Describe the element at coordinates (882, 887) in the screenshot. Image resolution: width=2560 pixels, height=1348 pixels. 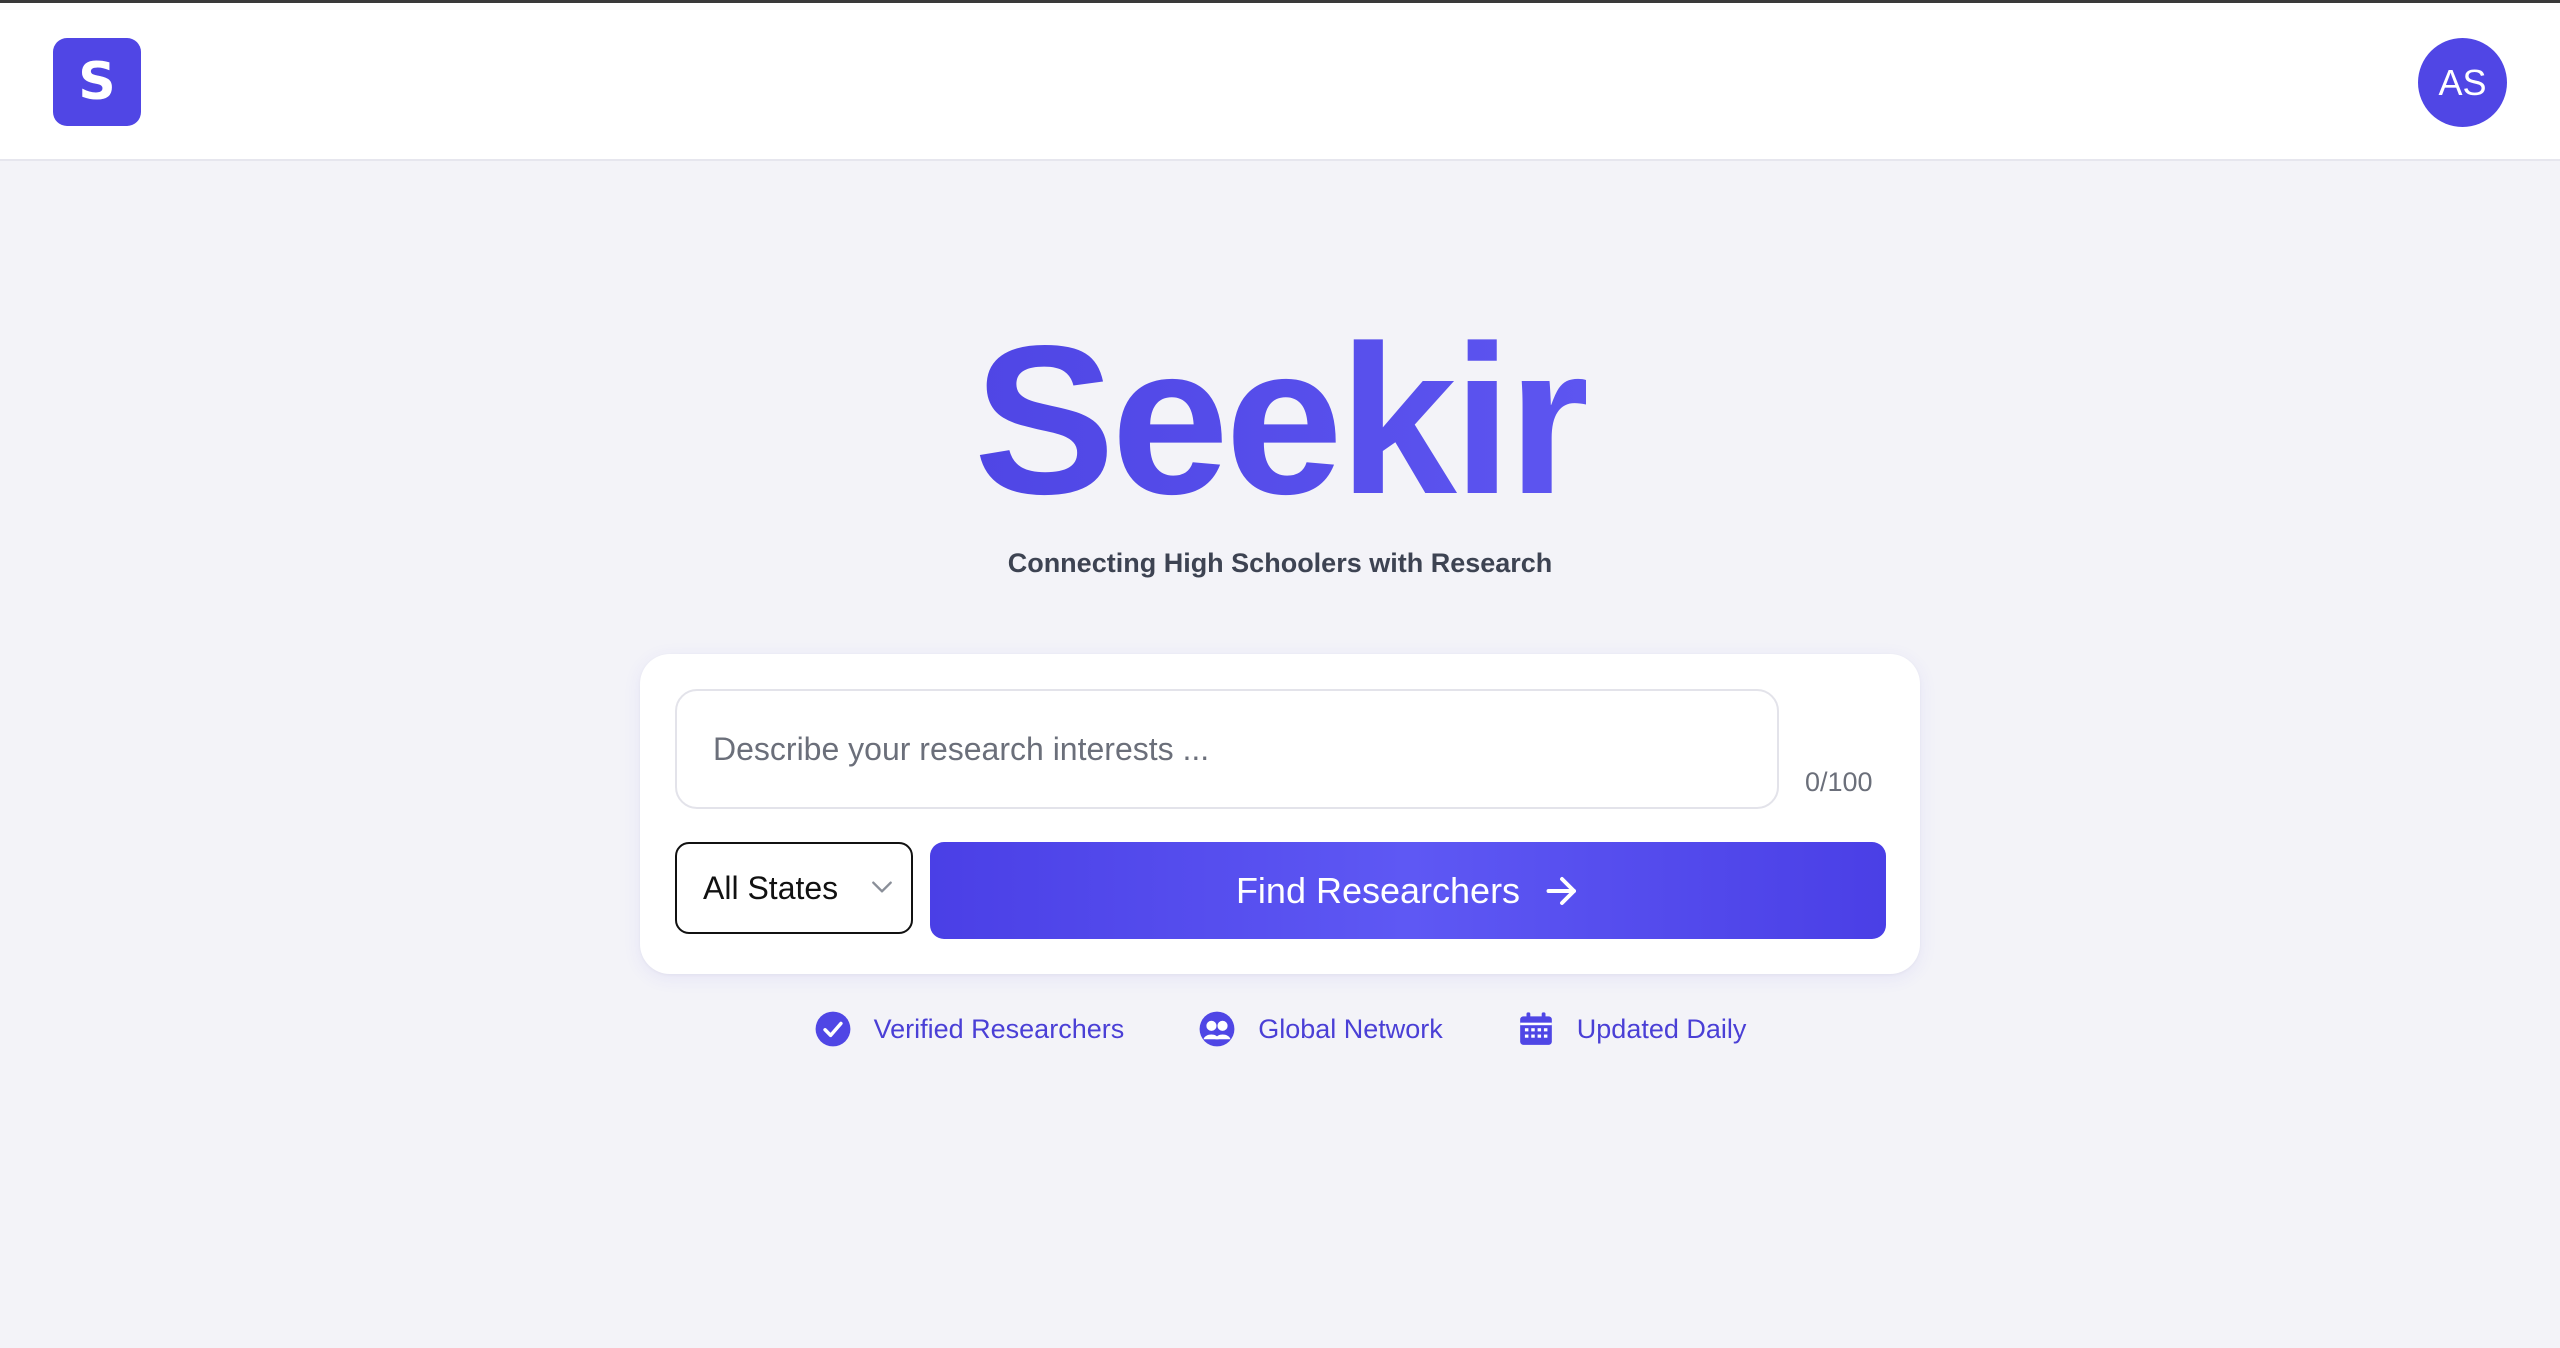
I see `chevron-down-icon` at that location.